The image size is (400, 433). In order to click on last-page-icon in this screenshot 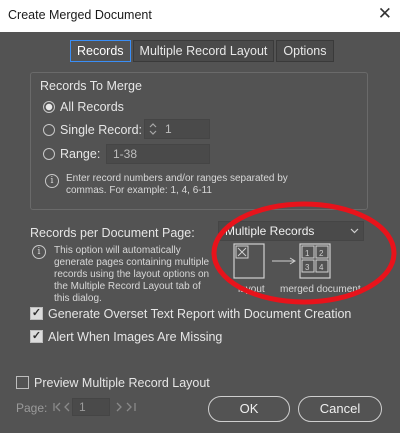, I will do `click(126, 407)`.